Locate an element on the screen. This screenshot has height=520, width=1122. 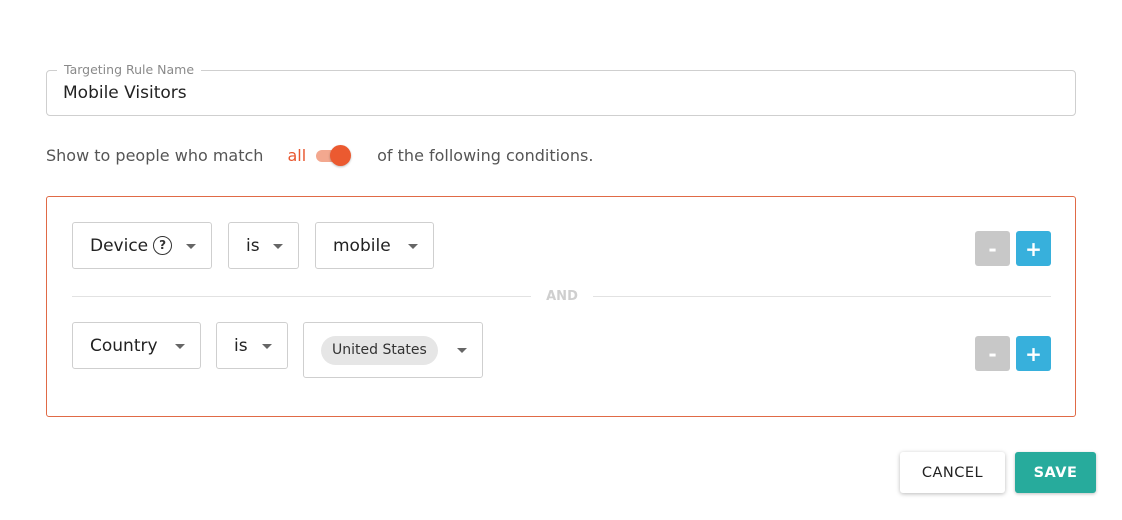
rule-name-field: Targeting Rule Name is located at coordinates (561, 89).